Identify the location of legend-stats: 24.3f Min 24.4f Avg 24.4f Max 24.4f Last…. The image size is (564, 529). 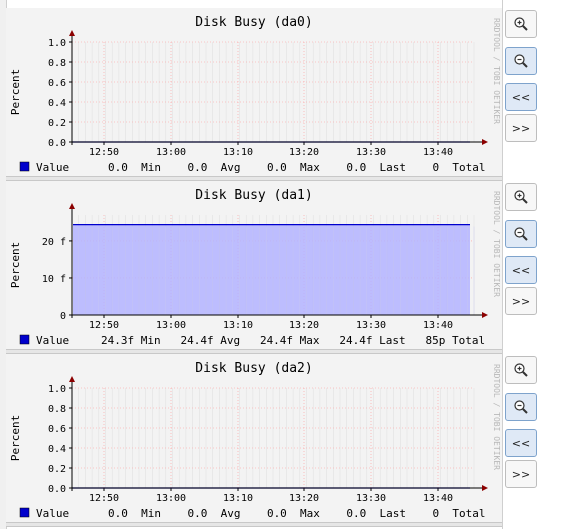
(293, 340).